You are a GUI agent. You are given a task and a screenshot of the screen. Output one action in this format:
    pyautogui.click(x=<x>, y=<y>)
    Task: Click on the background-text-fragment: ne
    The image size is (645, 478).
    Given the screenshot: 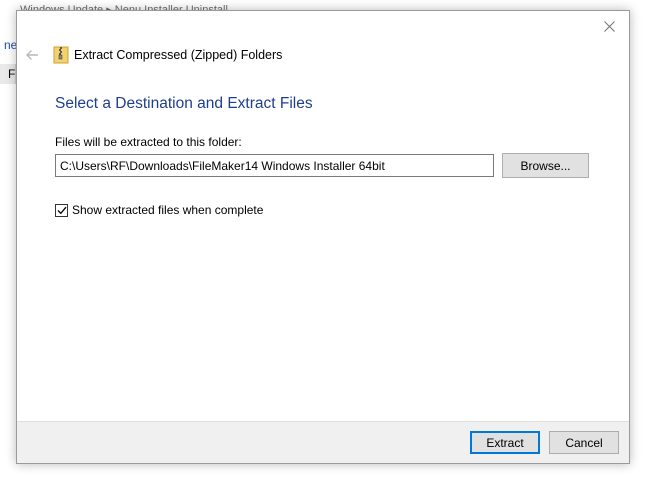 What is the action you would take?
    pyautogui.click(x=10, y=45)
    